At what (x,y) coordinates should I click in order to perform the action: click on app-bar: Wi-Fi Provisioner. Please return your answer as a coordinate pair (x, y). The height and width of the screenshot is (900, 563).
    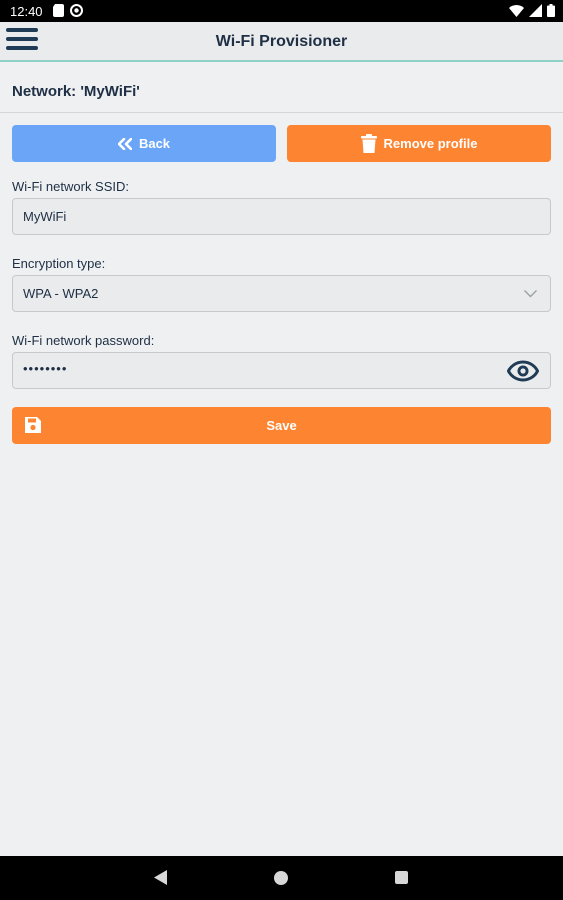
    Looking at the image, I should click on (281, 42).